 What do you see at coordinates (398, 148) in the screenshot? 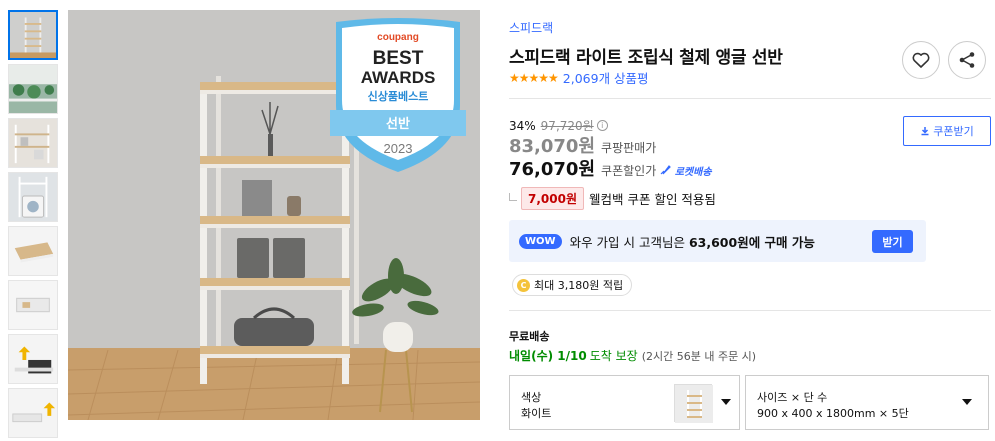
I see `badge-year: 2023` at bounding box center [398, 148].